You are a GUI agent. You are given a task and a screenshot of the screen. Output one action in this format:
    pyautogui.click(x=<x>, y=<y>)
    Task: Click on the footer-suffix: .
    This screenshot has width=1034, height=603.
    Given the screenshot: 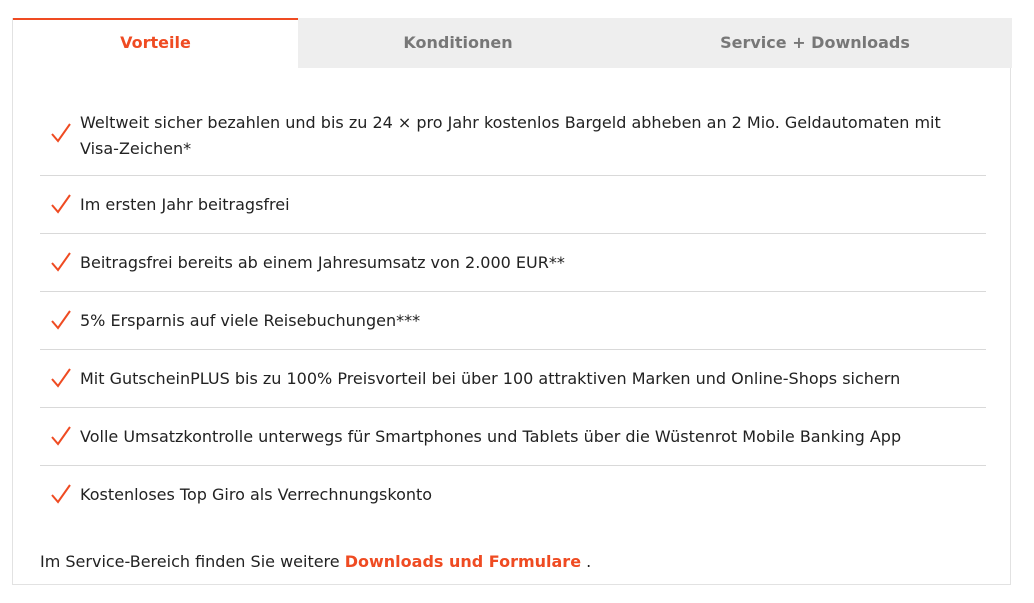 What is the action you would take?
    pyautogui.click(x=586, y=561)
    